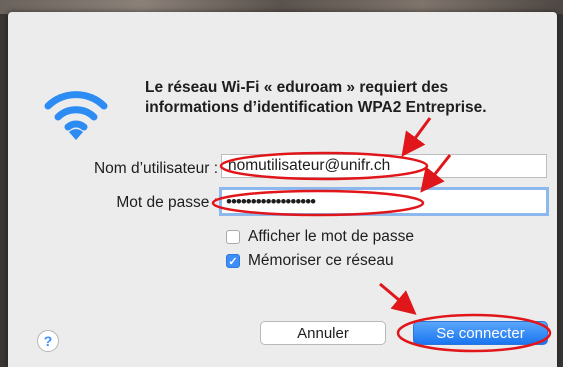  I want to click on password-field: ••••••••••••••••••, so click(384, 201).